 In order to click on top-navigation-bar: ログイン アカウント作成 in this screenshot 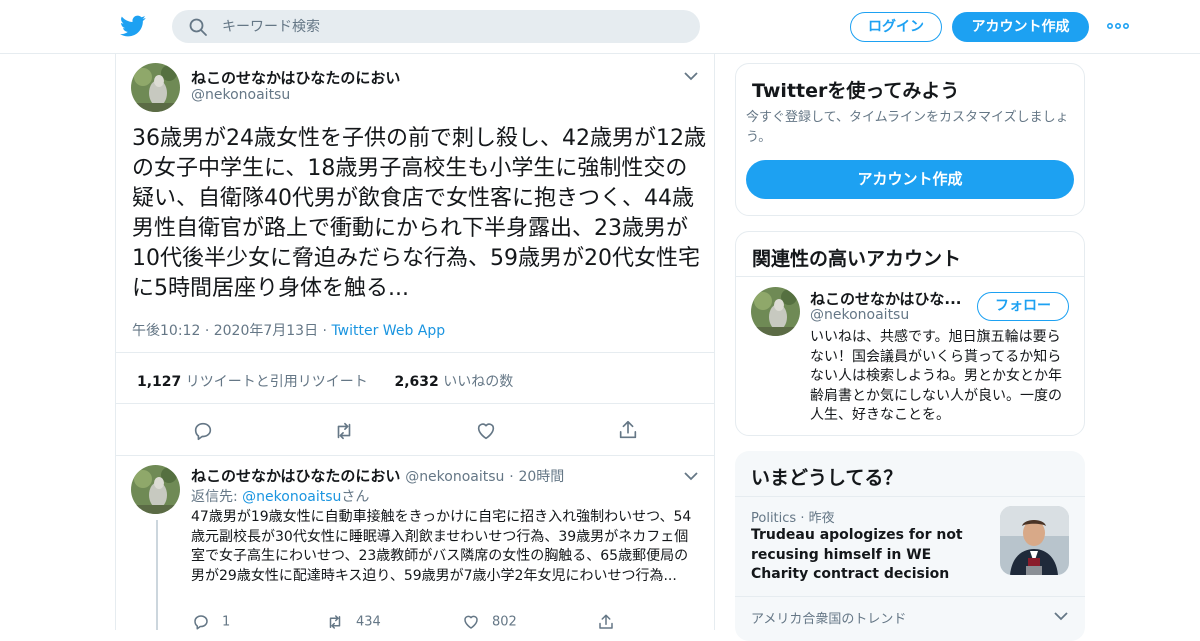, I will do `click(600, 27)`.